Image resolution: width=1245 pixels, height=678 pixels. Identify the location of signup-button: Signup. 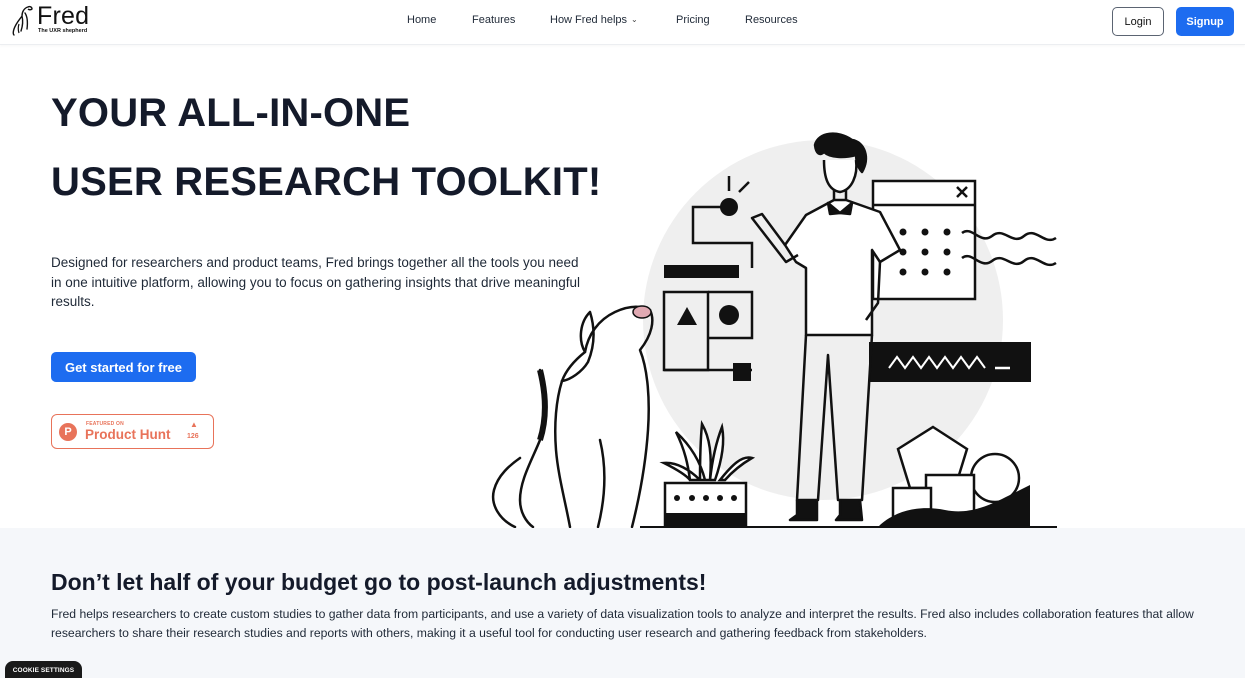
(1205, 21).